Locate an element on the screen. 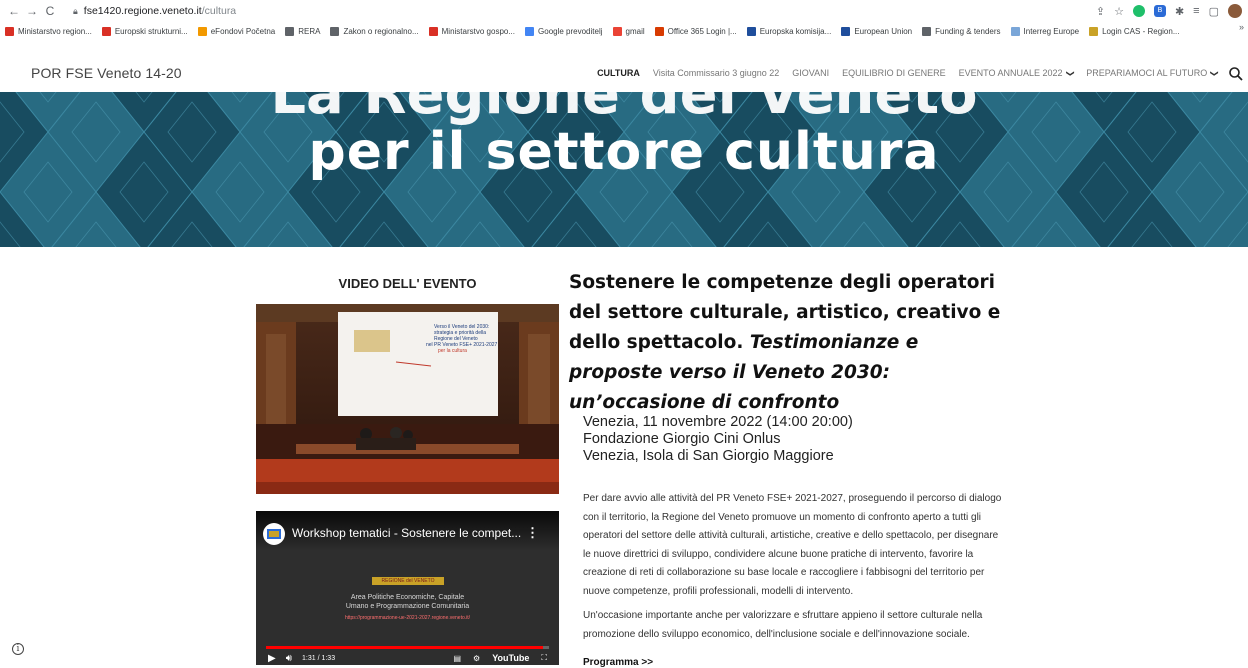  bookmark-item: eFondovi Početna is located at coordinates (236, 31).